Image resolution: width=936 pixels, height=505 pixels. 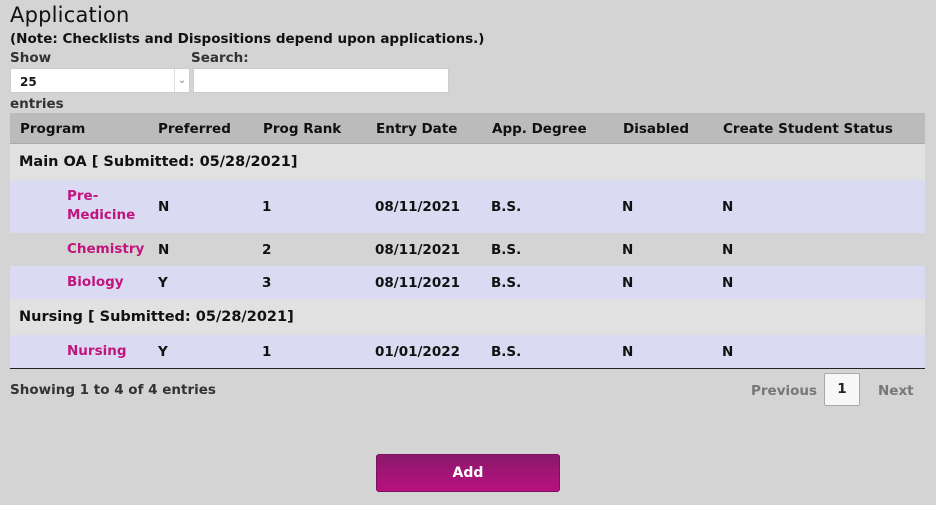 What do you see at coordinates (656, 129) in the screenshot?
I see `column-header-disabled: Disabled` at bounding box center [656, 129].